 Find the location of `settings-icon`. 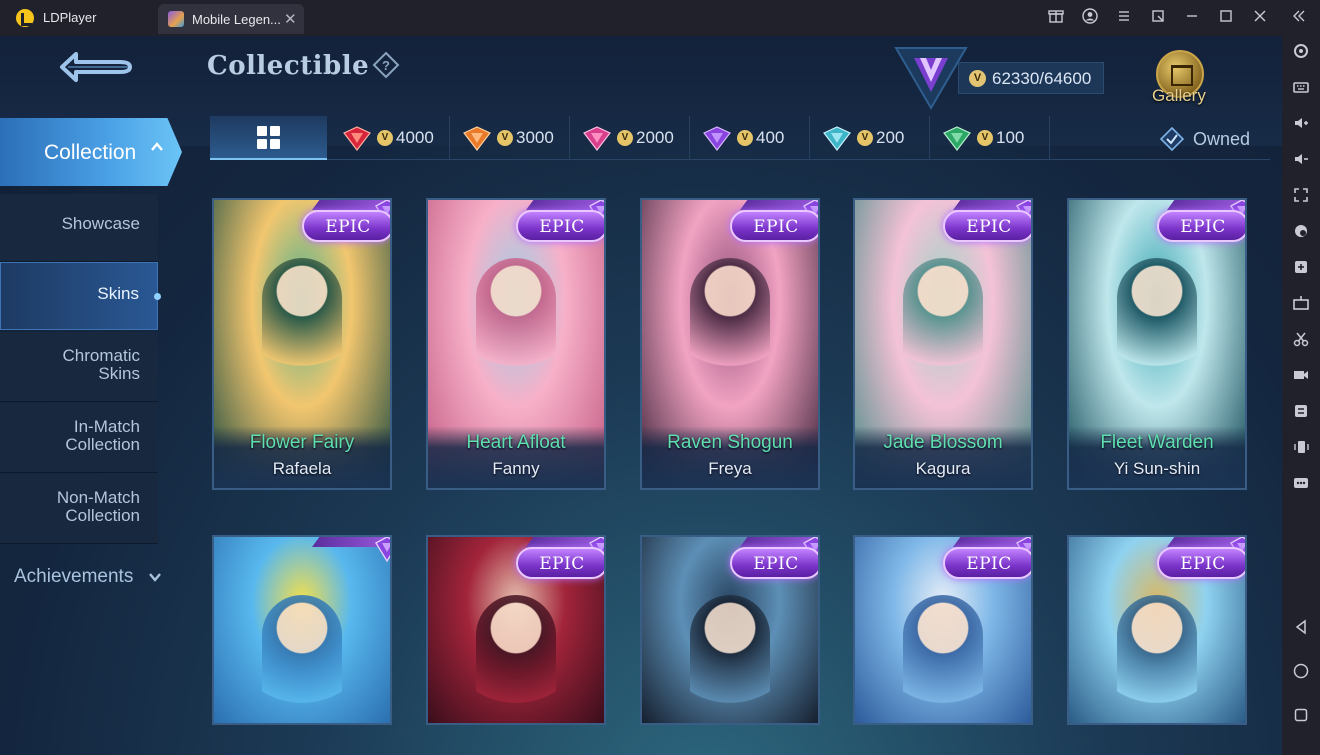

settings-icon is located at coordinates (1301, 52).